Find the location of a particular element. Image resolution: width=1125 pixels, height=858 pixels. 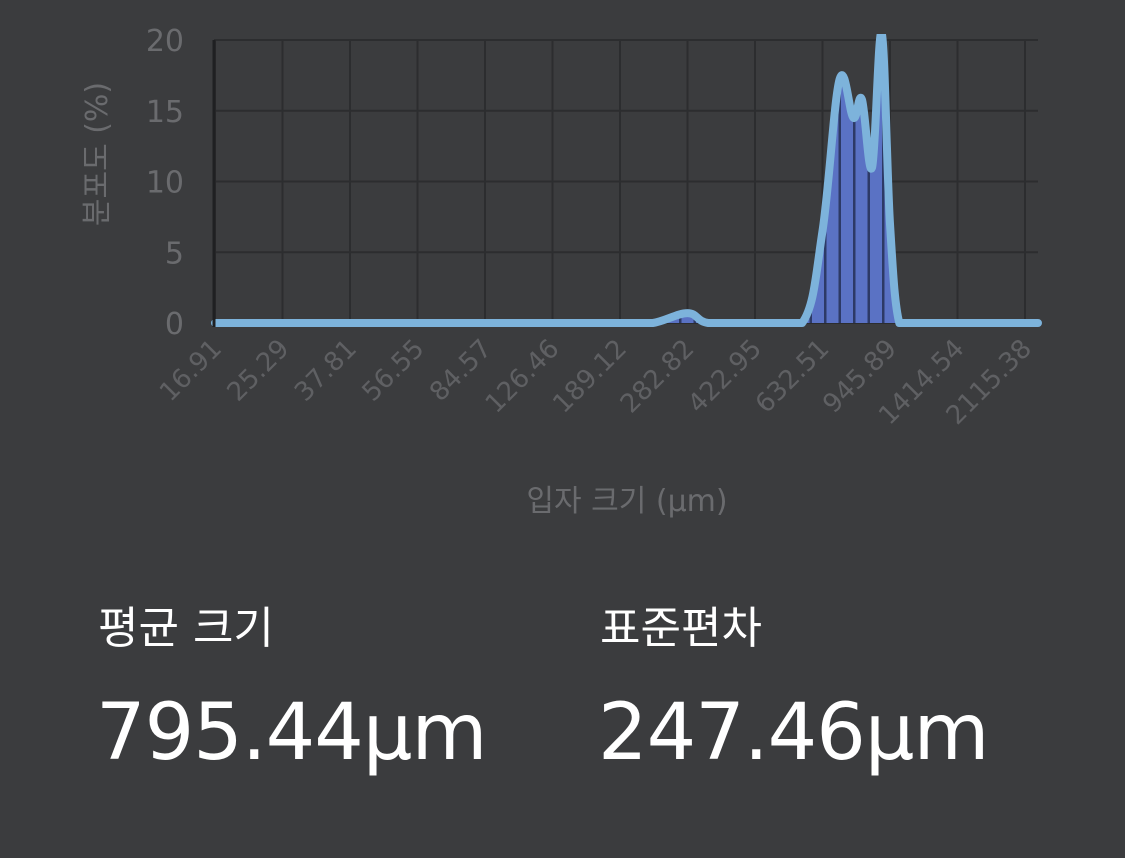

mean-size-label: 평균 크기 is located at coordinates (186, 628).